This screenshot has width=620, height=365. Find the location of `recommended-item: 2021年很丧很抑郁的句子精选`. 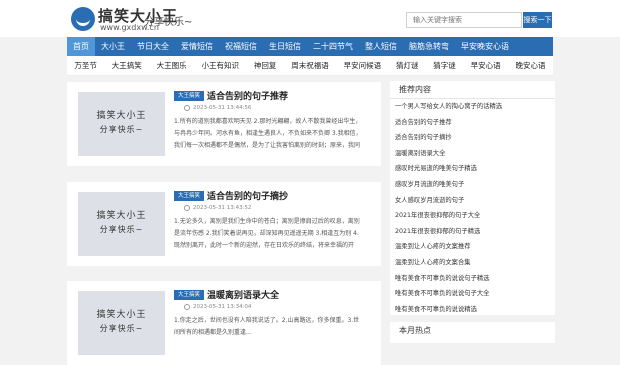

recommended-item: 2021年很丧很抑郁的句子精选 is located at coordinates (472, 232).